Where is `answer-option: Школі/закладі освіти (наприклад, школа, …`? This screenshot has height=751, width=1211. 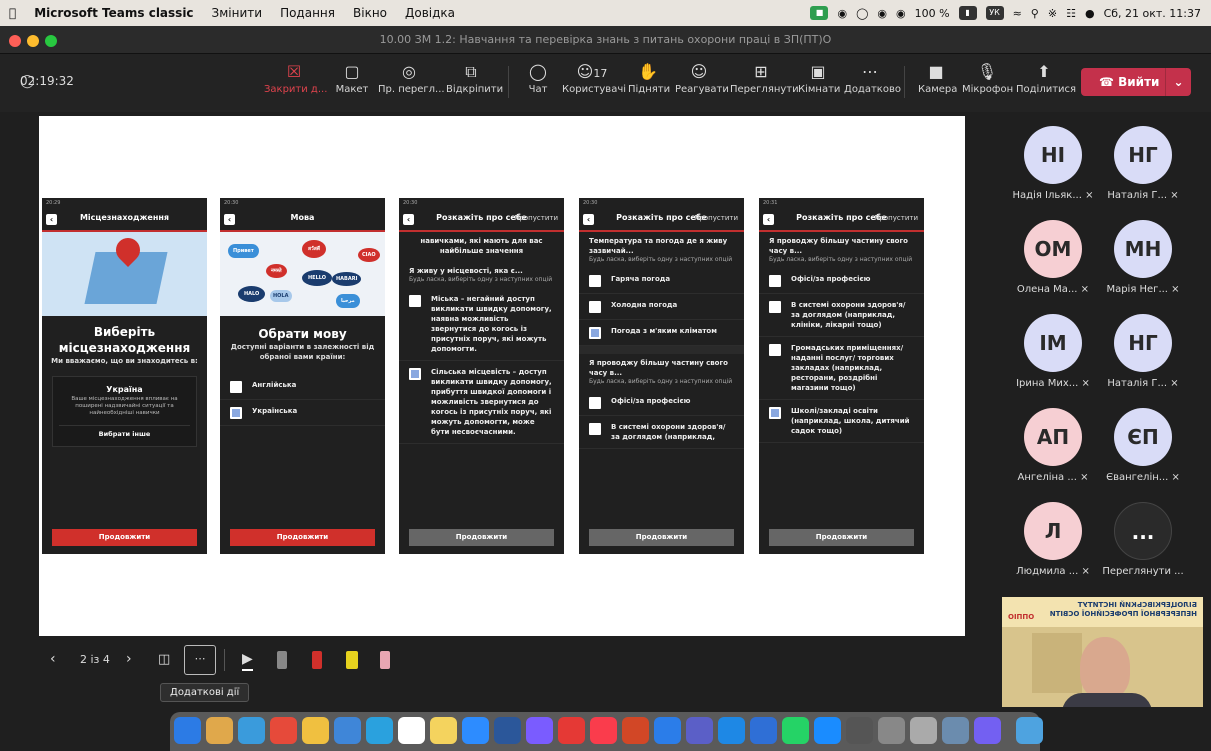 answer-option: Школі/закладі освіти (наприклад, школа, … is located at coordinates (841, 421).